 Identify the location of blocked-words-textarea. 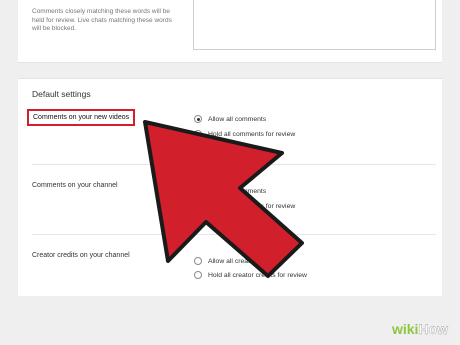
(314, 25).